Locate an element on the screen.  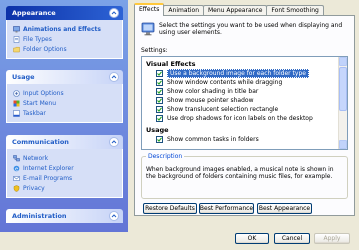
svg-text: e is located at coordinates (16, 169).